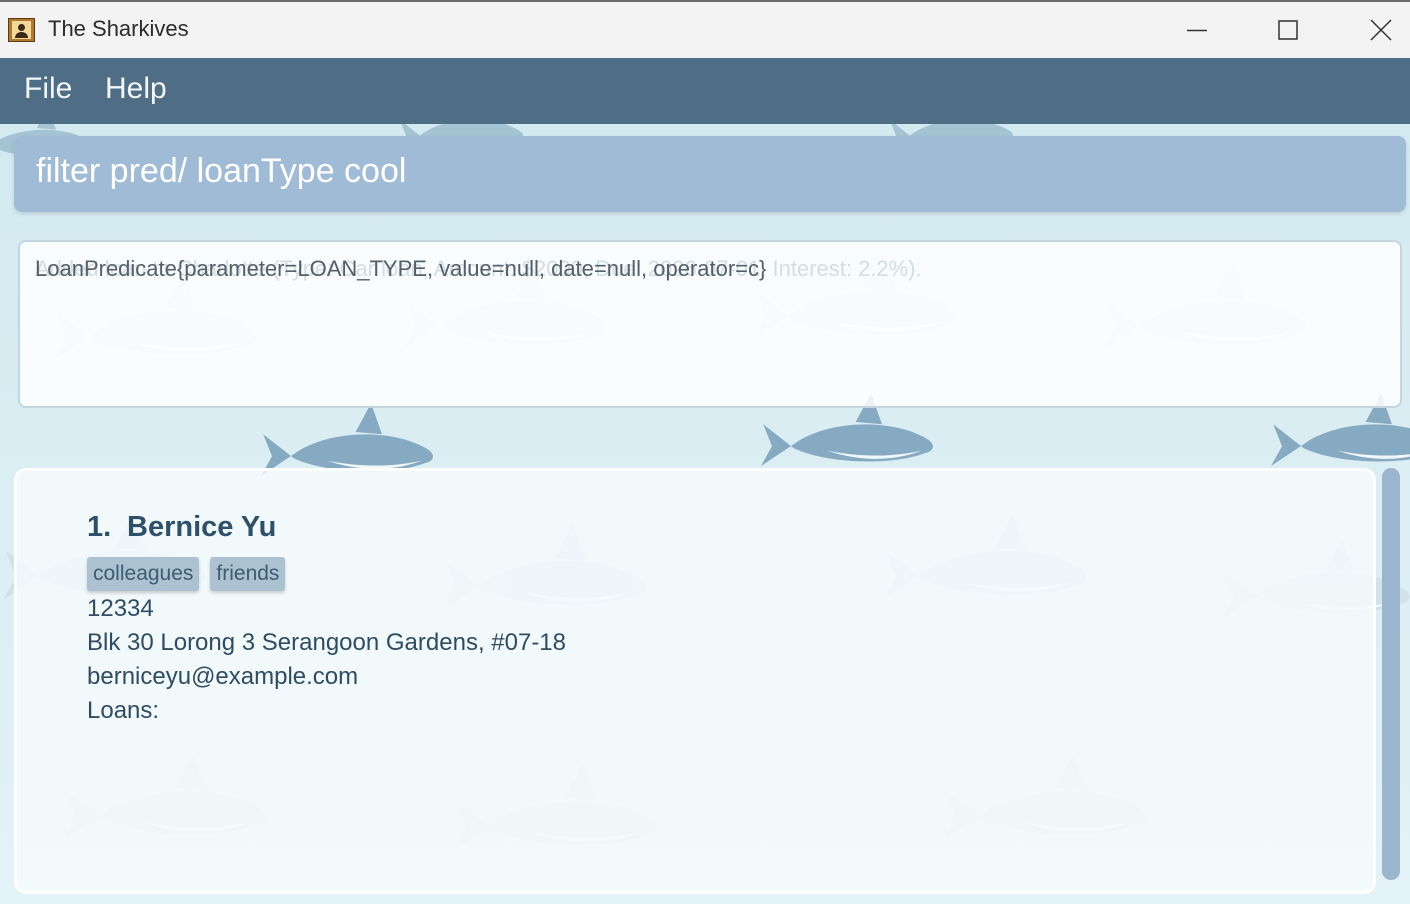  What do you see at coordinates (705, 29) in the screenshot?
I see `title-bar: The Sharkives` at bounding box center [705, 29].